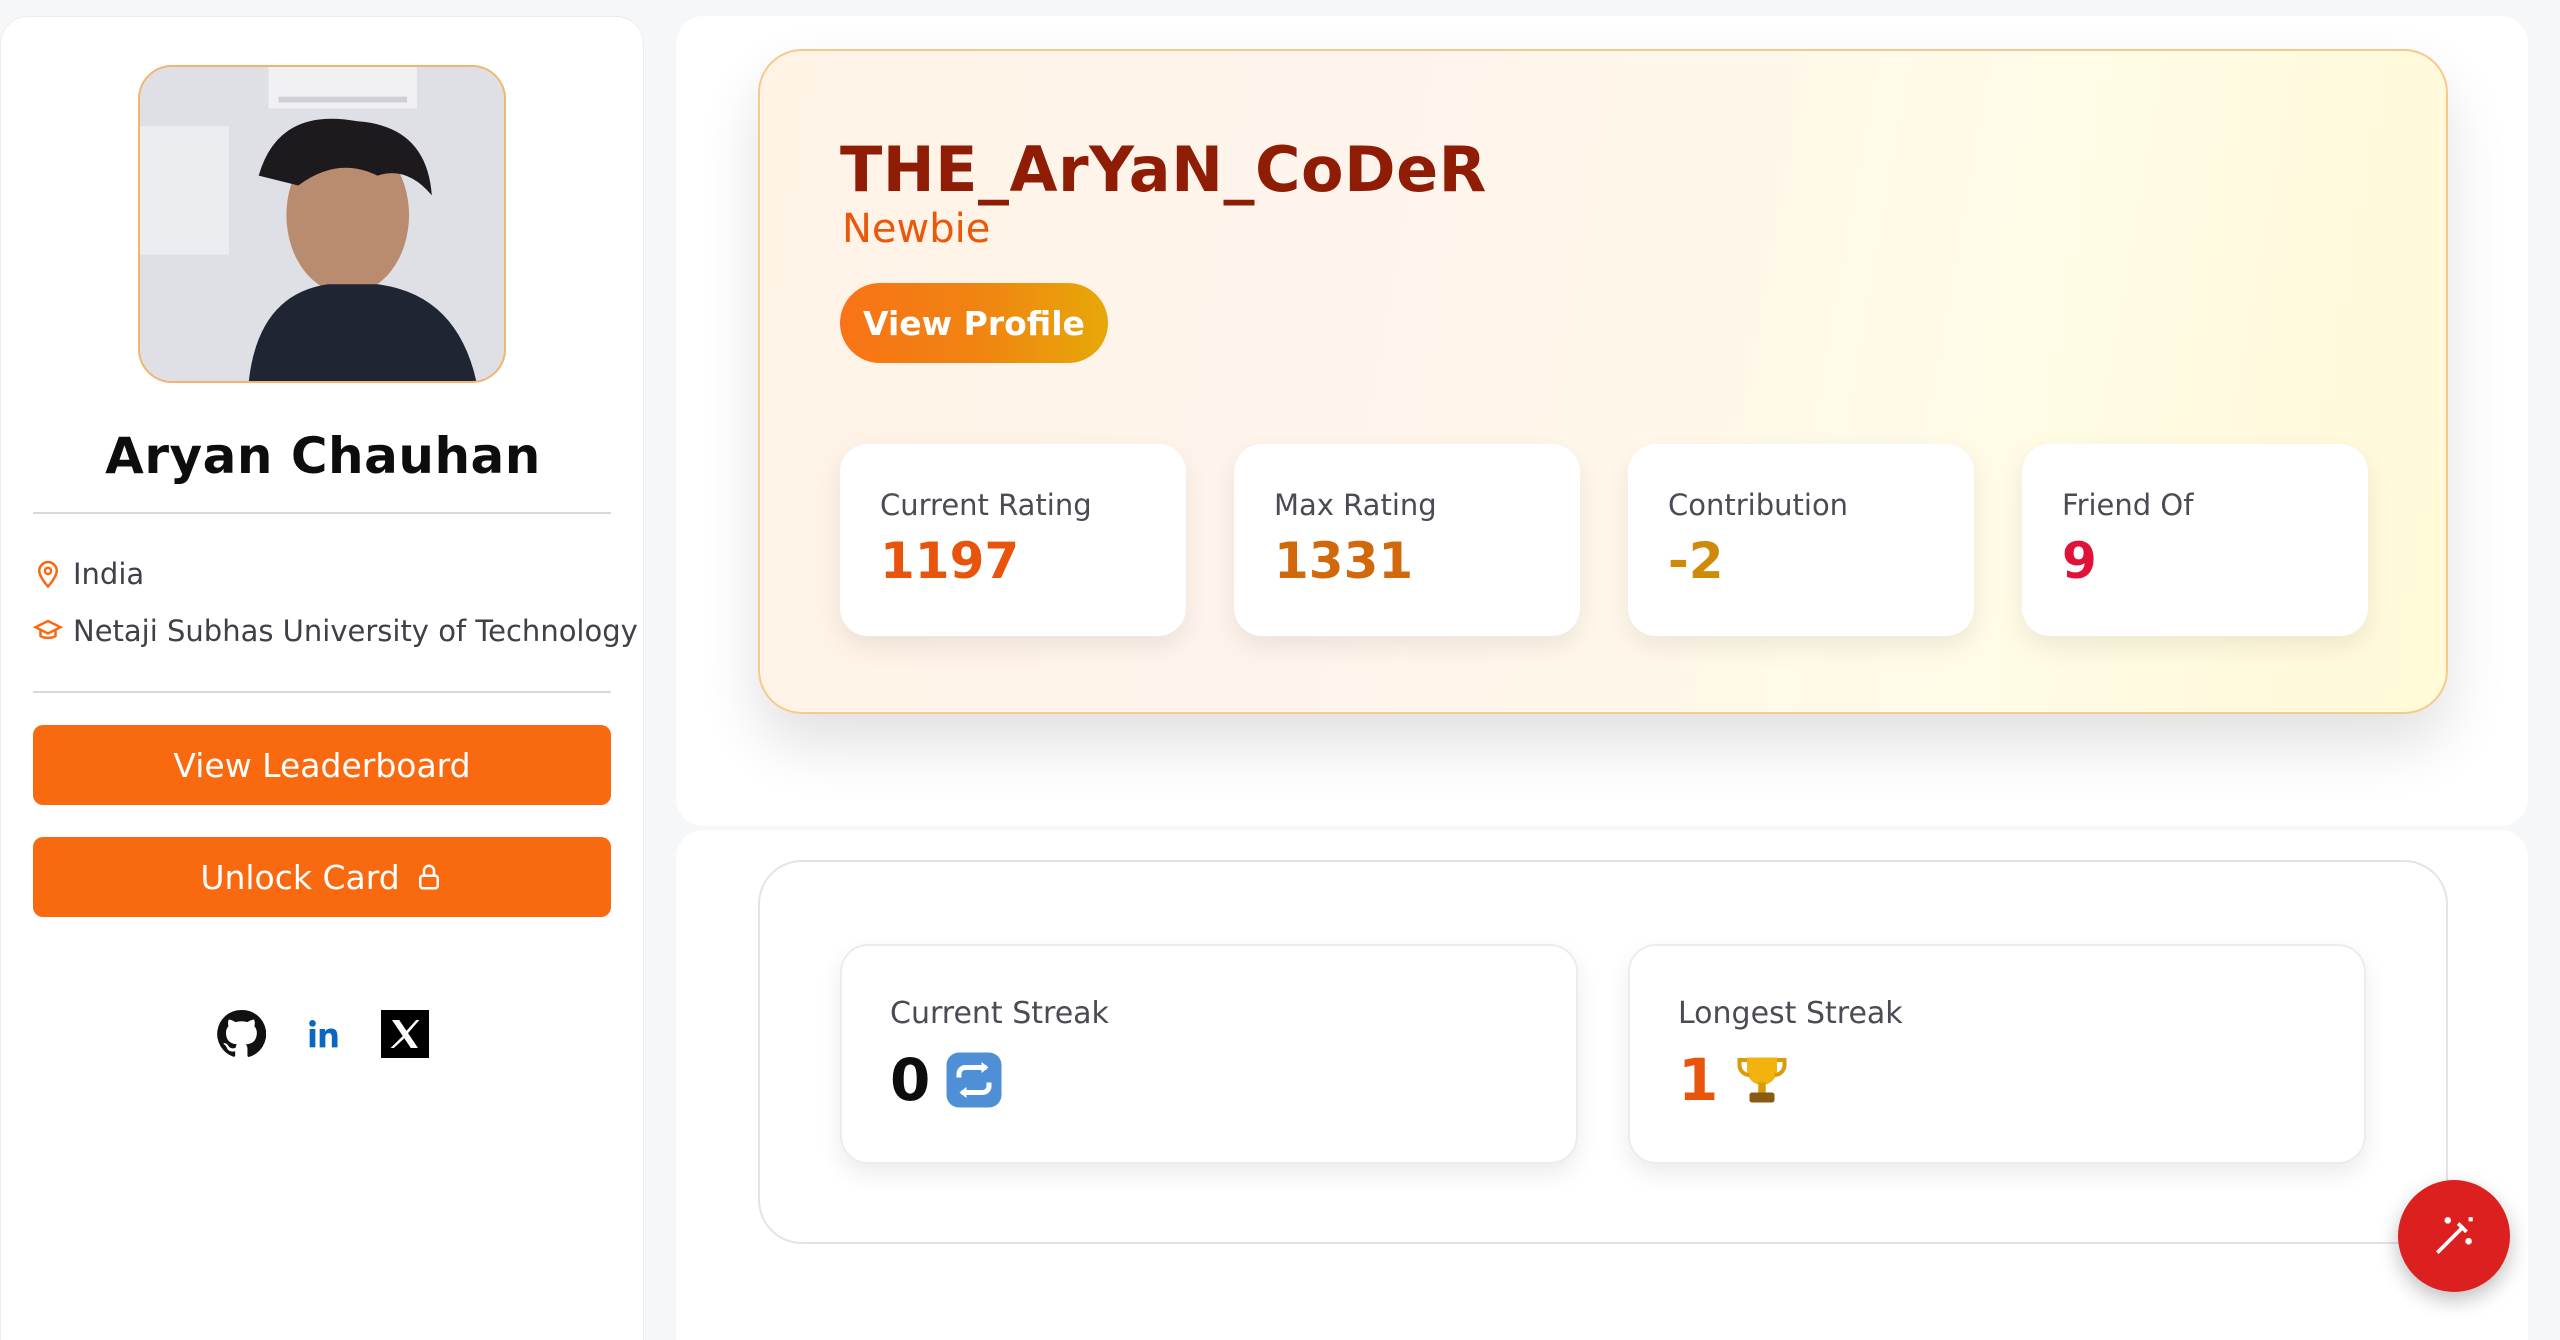 This screenshot has width=2560, height=1340. I want to click on magic-wand-fab-button, so click(2454, 1236).